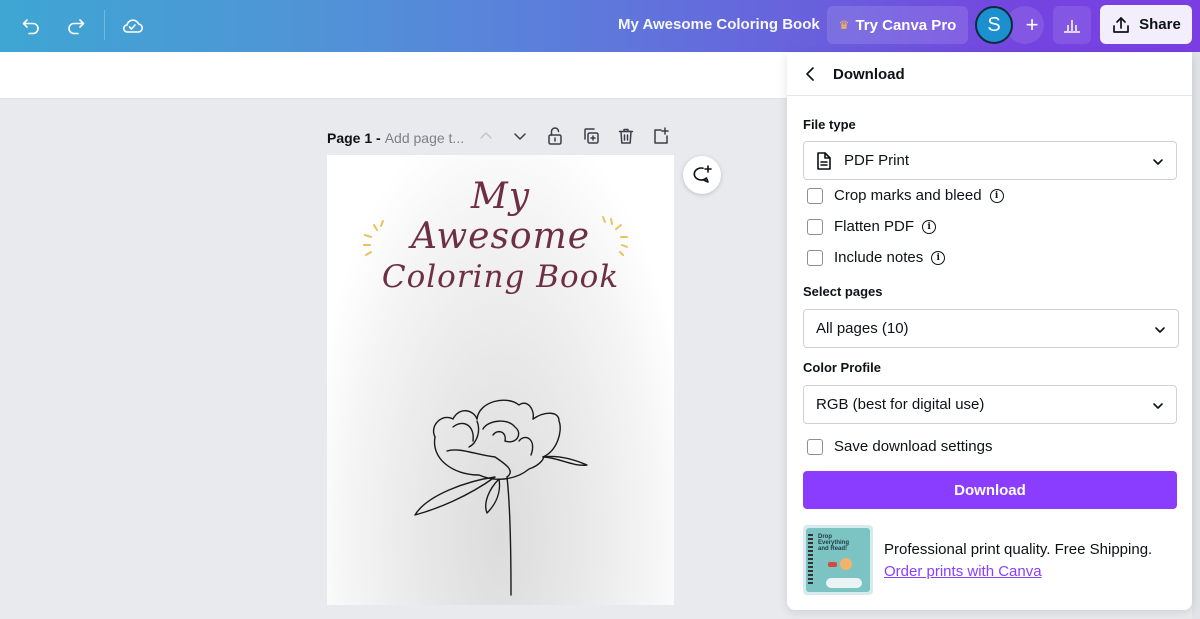  I want to click on try-canva-pro-label: Try Canva Pro, so click(906, 25).